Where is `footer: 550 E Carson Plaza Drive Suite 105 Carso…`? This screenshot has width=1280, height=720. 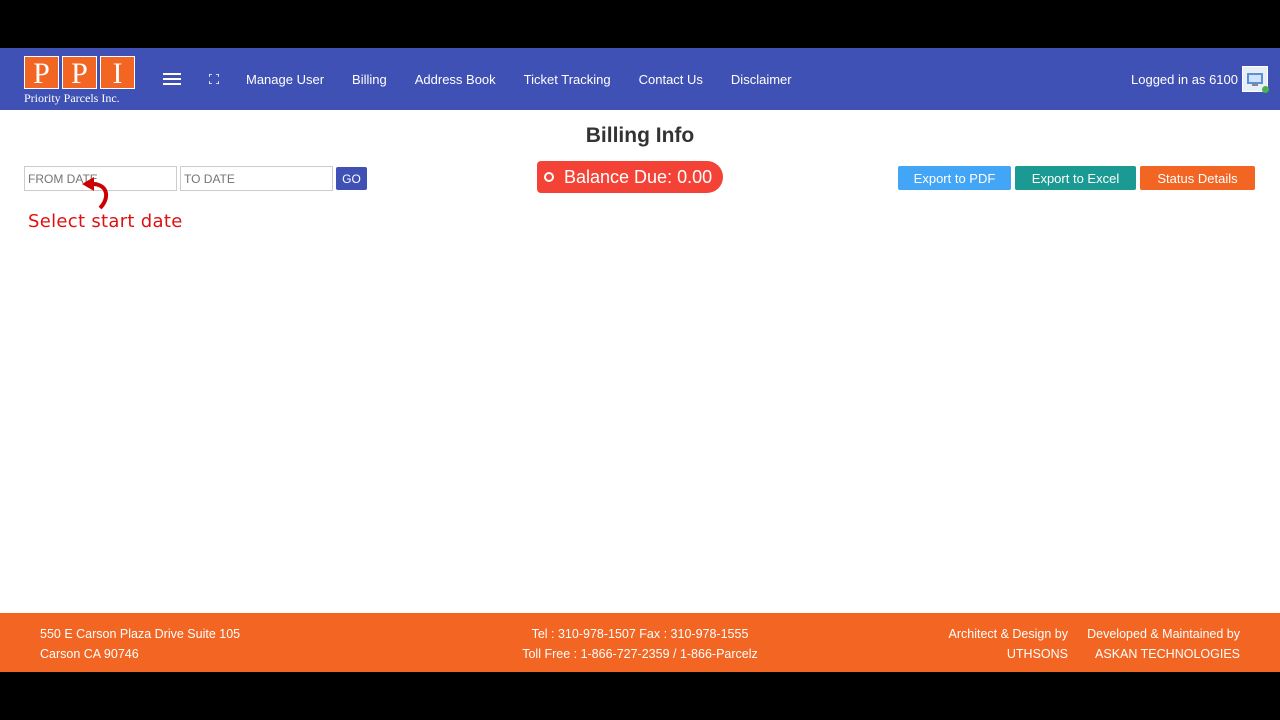
footer: 550 E Carson Plaza Drive Suite 105 Carso… is located at coordinates (640, 642).